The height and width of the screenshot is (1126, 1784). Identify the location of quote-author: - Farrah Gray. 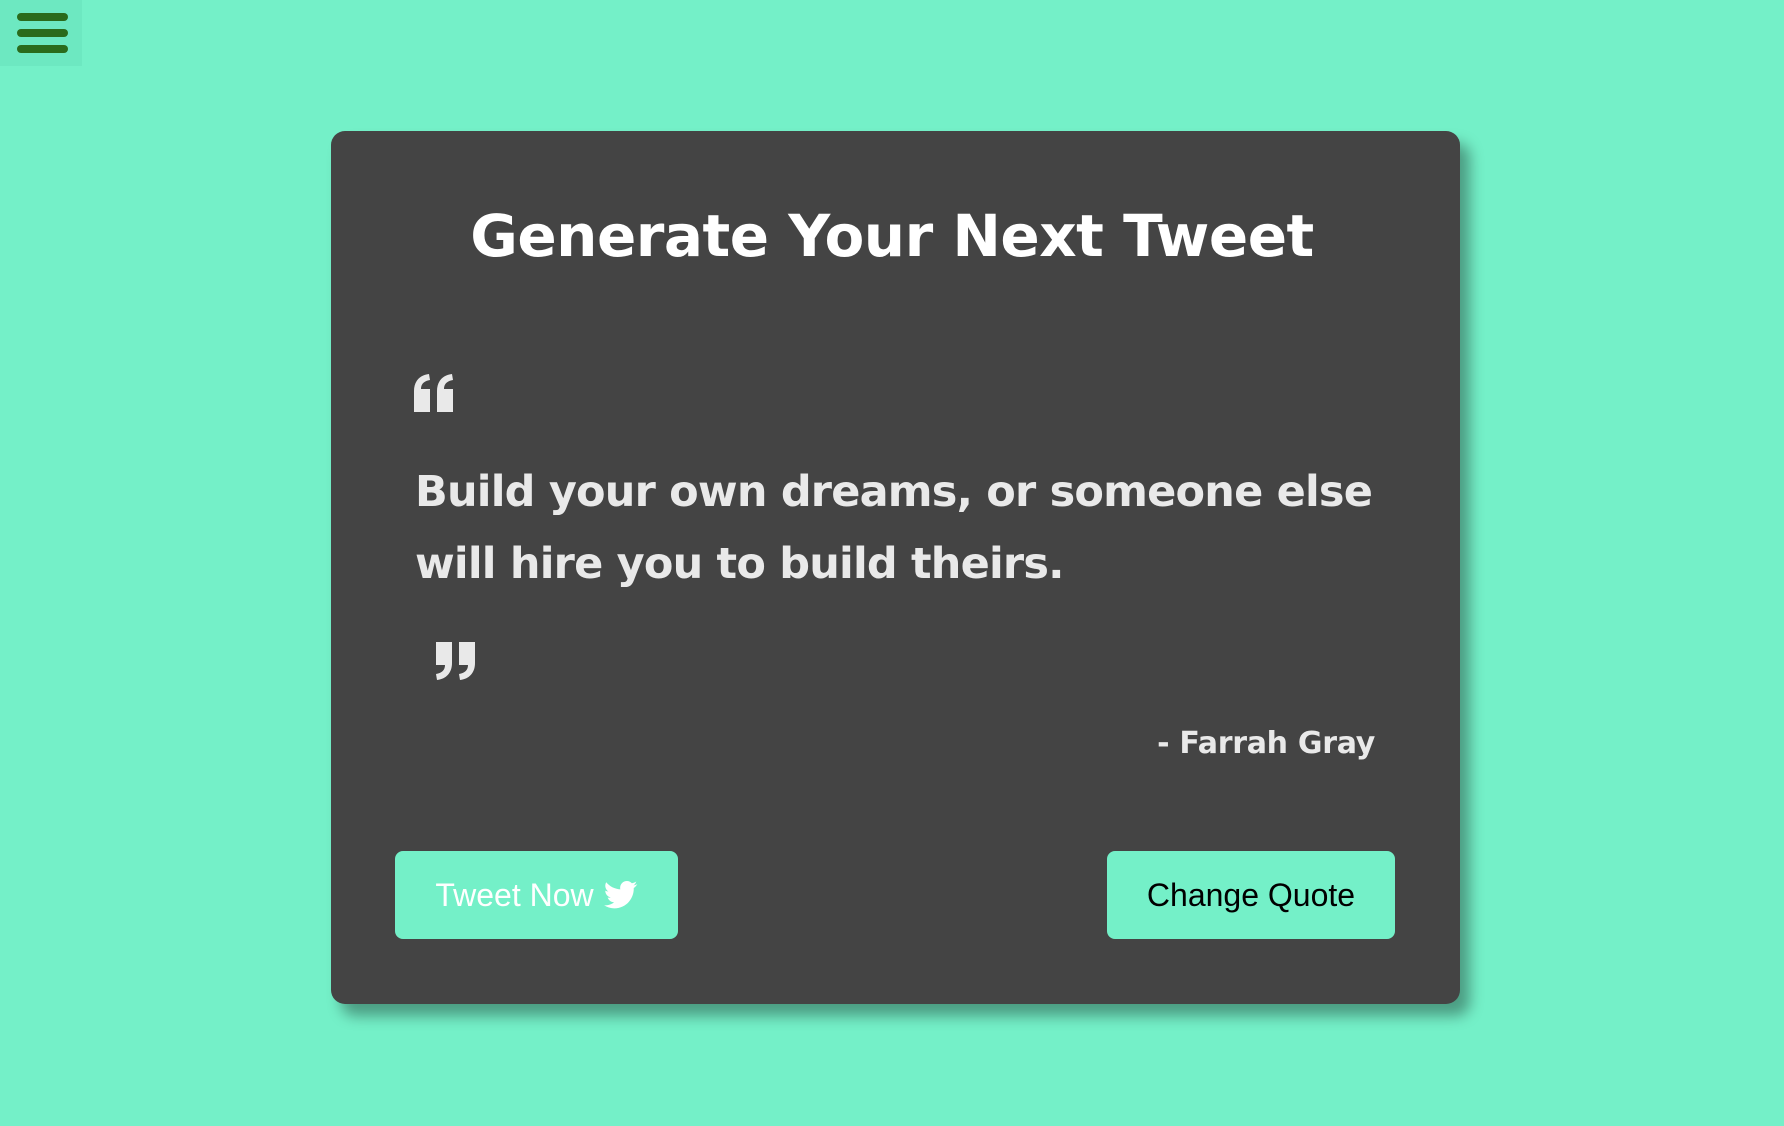
(1266, 743).